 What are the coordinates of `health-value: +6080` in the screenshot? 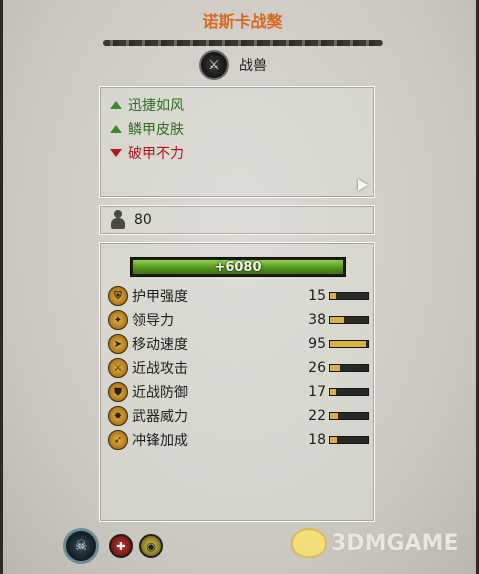 It's located at (238, 267).